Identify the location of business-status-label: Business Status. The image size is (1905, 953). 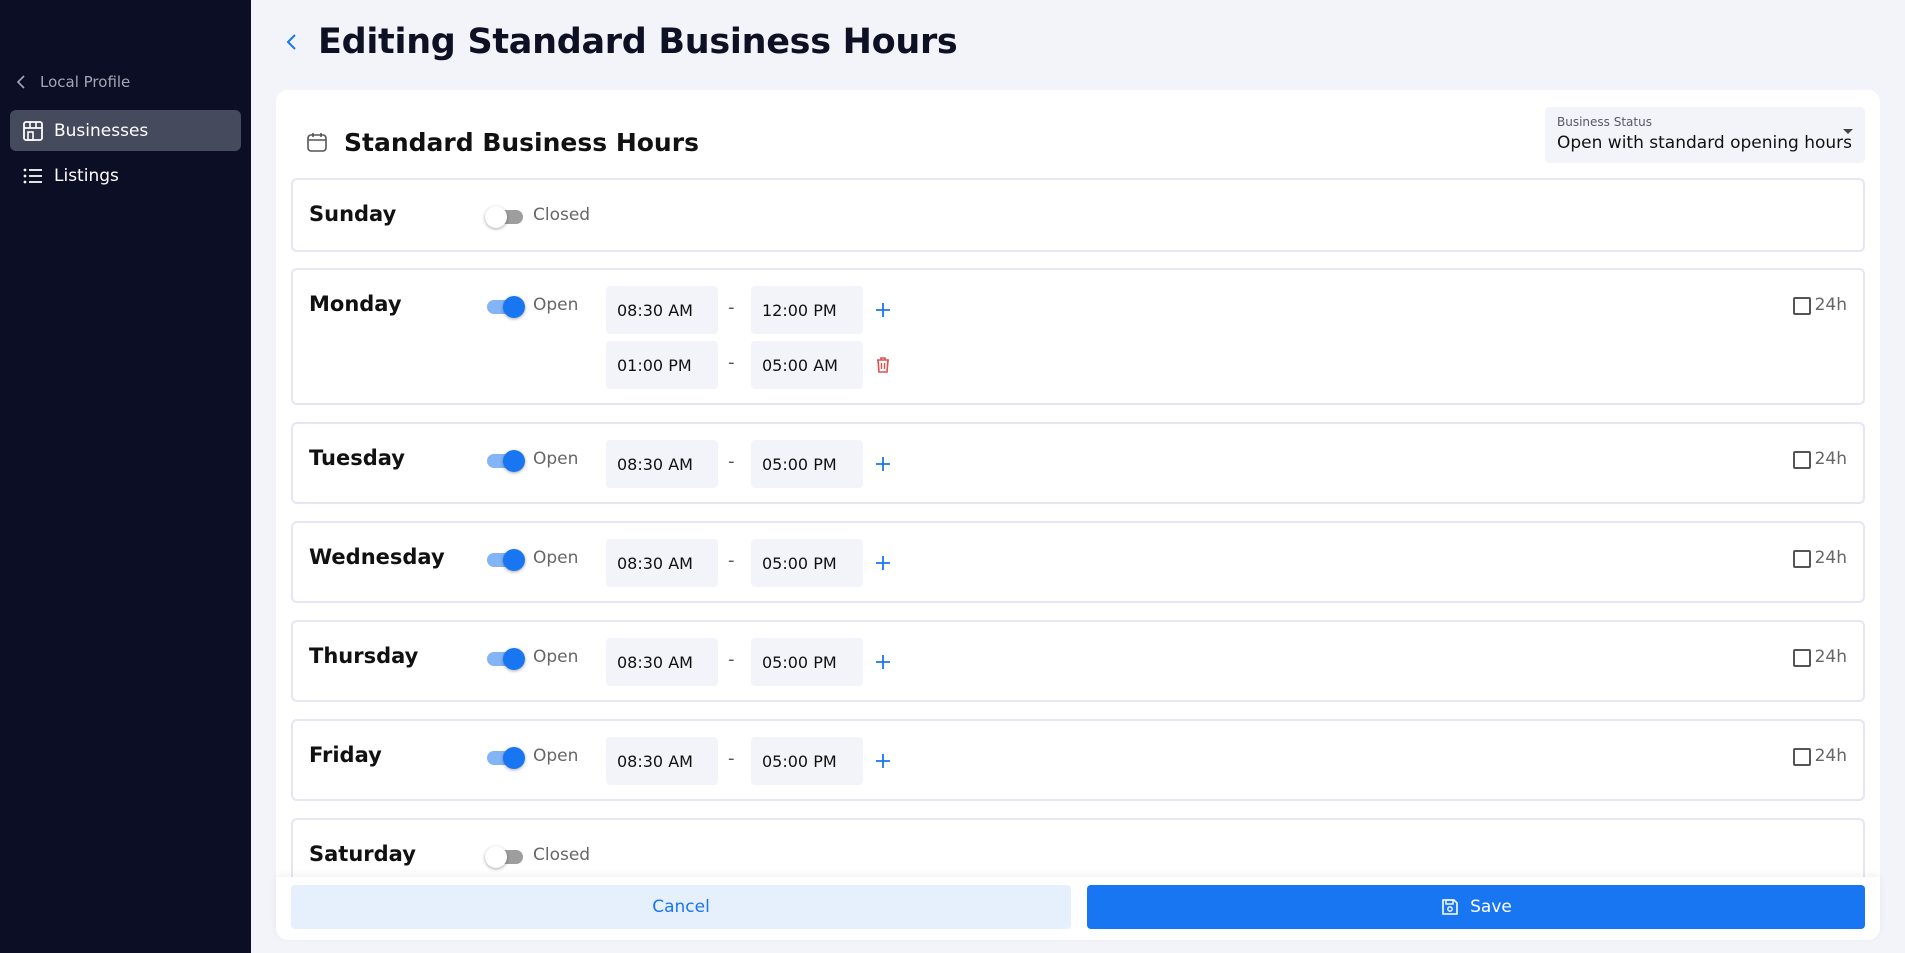
(1604, 122).